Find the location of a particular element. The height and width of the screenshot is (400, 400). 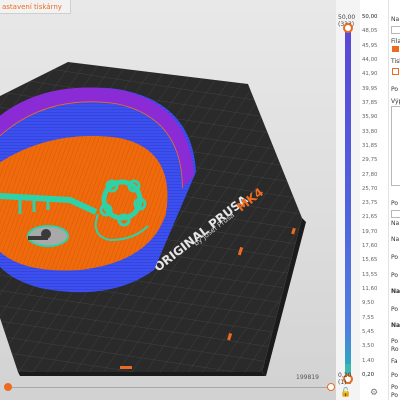

layer-slider-fill is located at coordinates (348, 197).